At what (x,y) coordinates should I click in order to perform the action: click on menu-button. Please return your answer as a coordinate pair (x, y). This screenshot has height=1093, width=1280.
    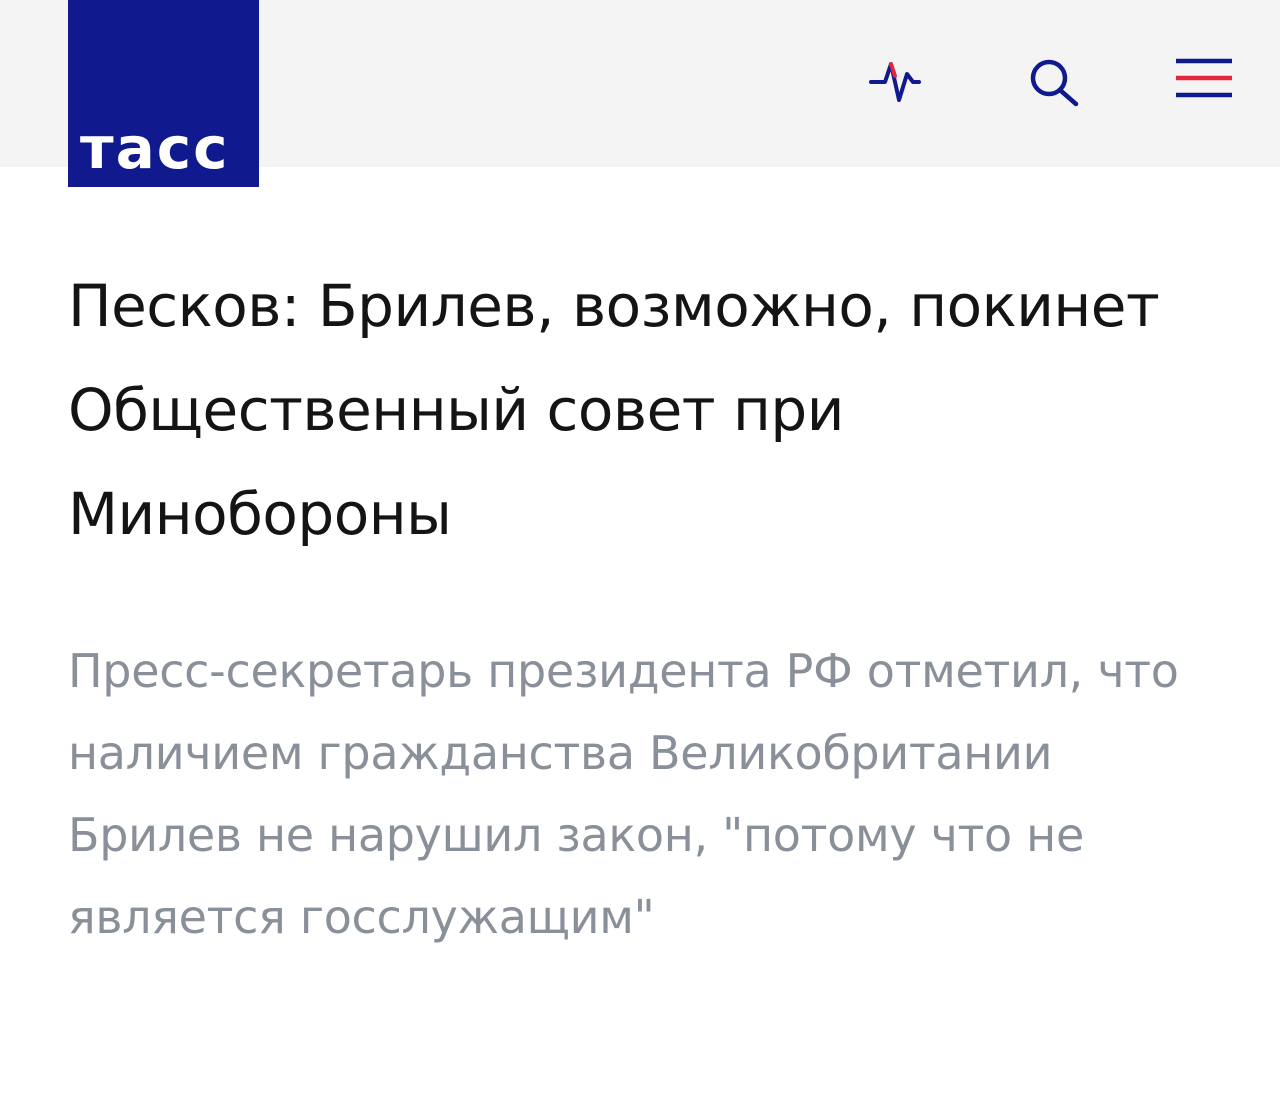
    Looking at the image, I should click on (1204, 82).